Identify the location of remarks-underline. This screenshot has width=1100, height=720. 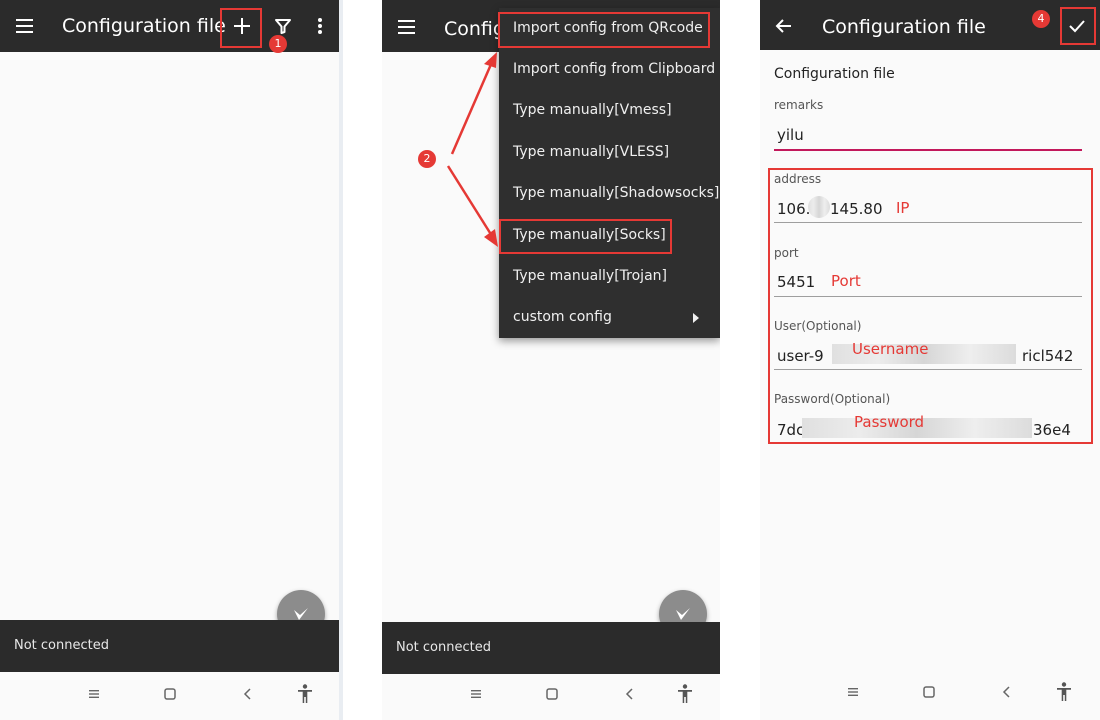
(928, 150).